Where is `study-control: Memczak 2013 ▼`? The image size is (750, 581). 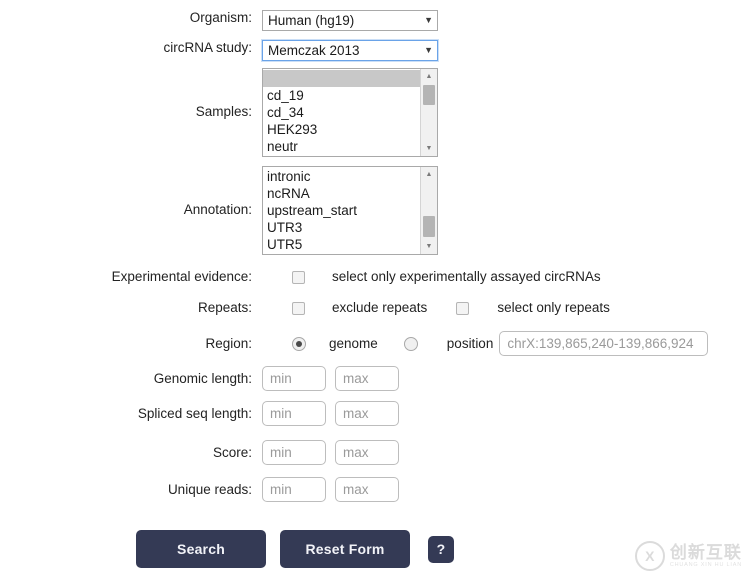
study-control: Memczak 2013 ▼ is located at coordinates (350, 50).